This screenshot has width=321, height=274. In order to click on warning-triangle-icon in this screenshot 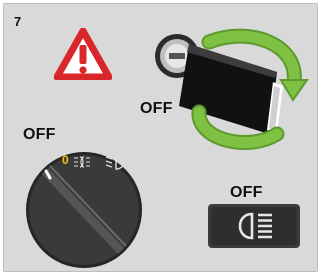, I will do `click(83, 54)`.